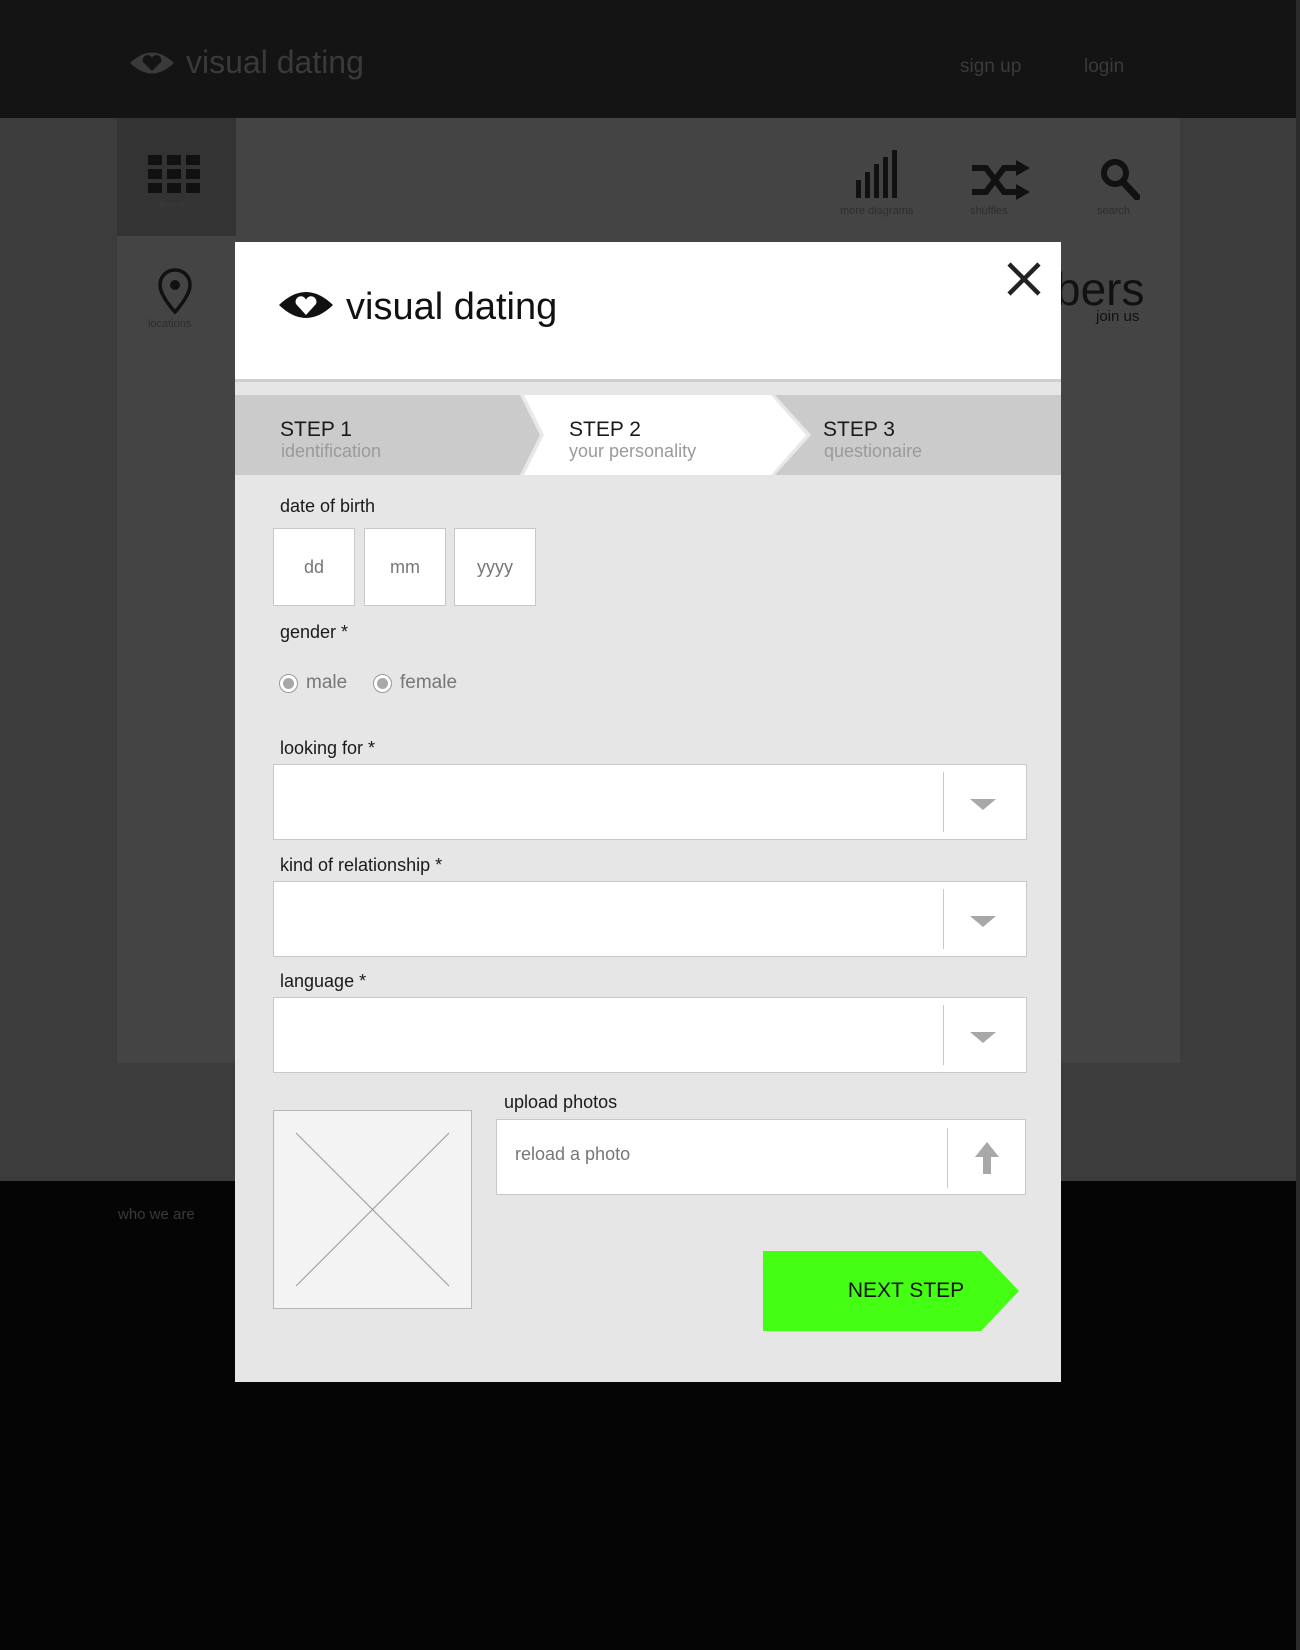  Describe the element at coordinates (175, 293) in the screenshot. I see `location-pin-icon` at that location.